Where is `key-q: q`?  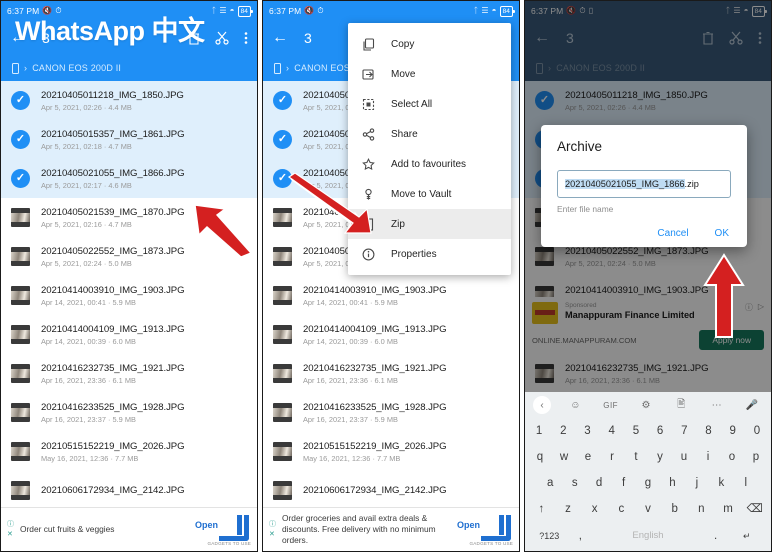 key-q: q is located at coordinates (540, 457).